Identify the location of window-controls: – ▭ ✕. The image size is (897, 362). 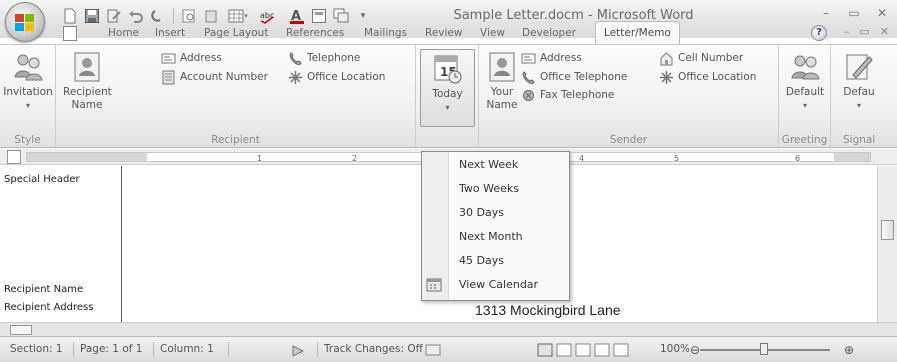
(854, 13).